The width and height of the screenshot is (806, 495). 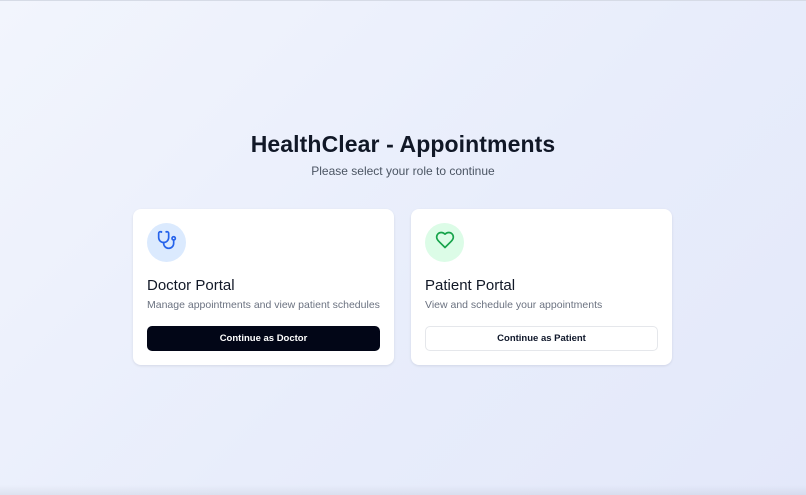 I want to click on page-title: HealthClear - Appointments, so click(x=403, y=144).